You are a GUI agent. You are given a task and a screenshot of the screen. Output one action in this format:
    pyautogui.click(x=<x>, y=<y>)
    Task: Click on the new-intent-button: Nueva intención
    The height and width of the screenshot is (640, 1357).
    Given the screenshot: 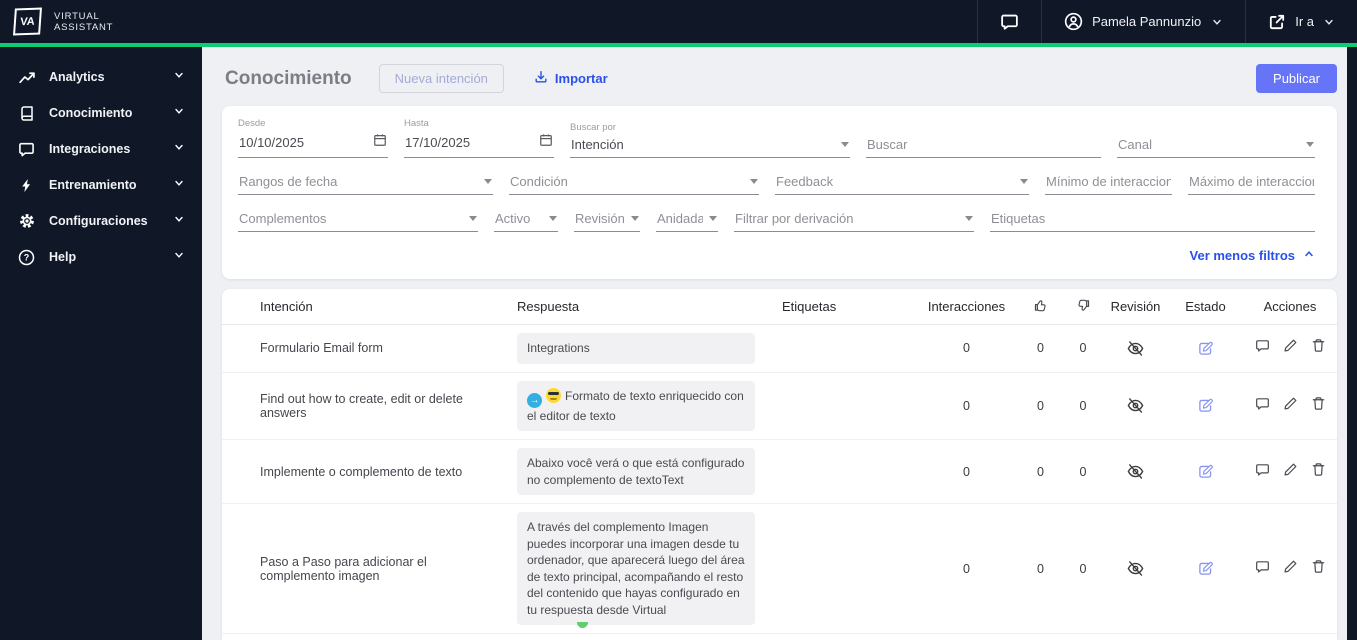 What is the action you would take?
    pyautogui.click(x=441, y=78)
    